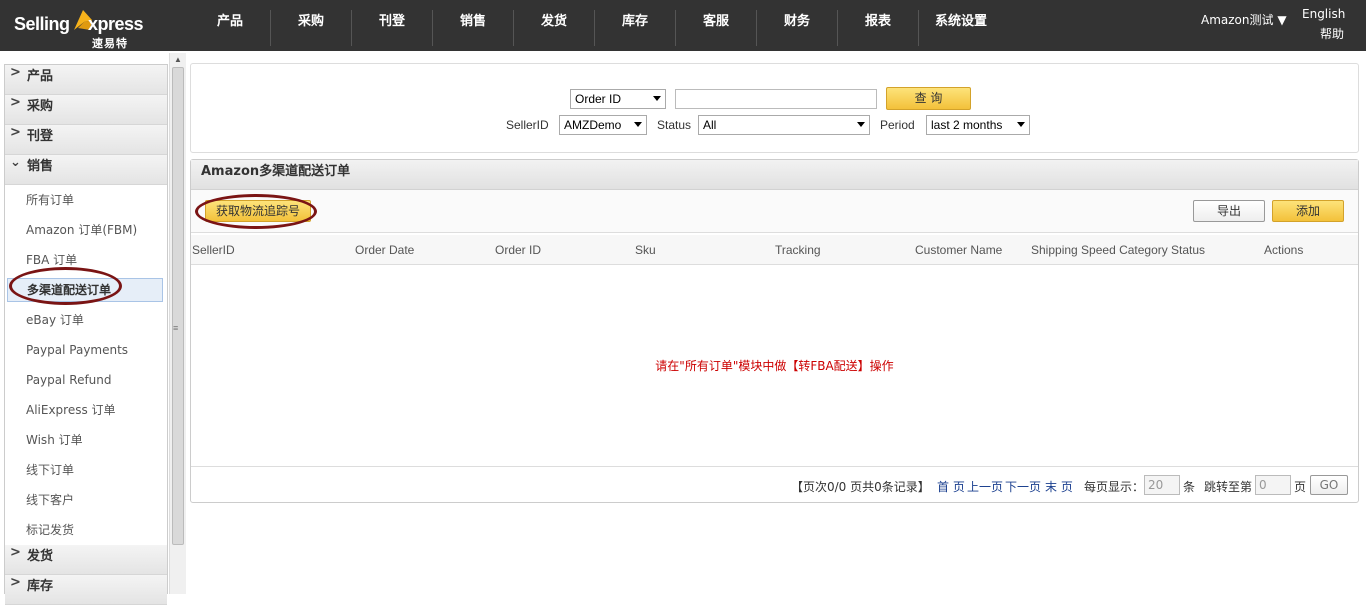 This screenshot has width=1366, height=605. Describe the element at coordinates (86, 440) in the screenshot. I see `sidebar-item-wish-orders: Wish 订单` at that location.